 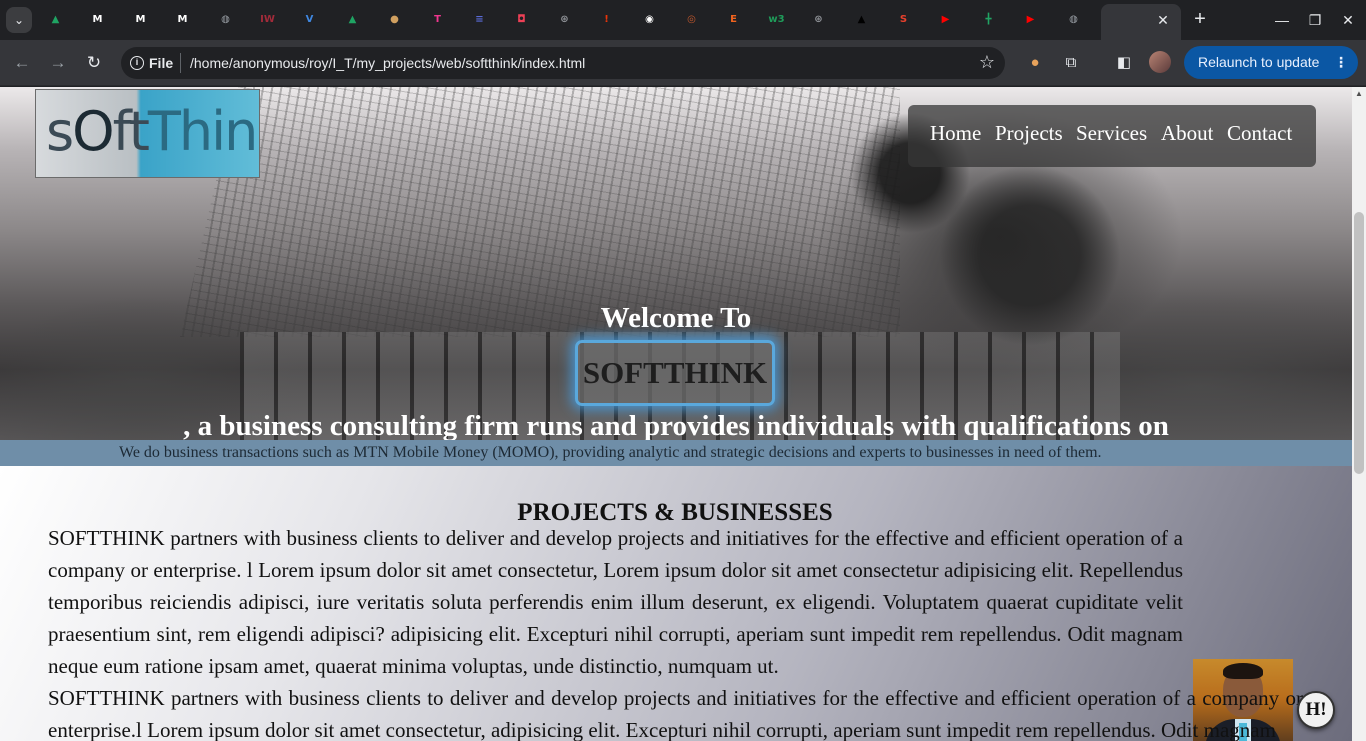 What do you see at coordinates (19, 20) in the screenshot?
I see `tab-search-button: ⌄` at bounding box center [19, 20].